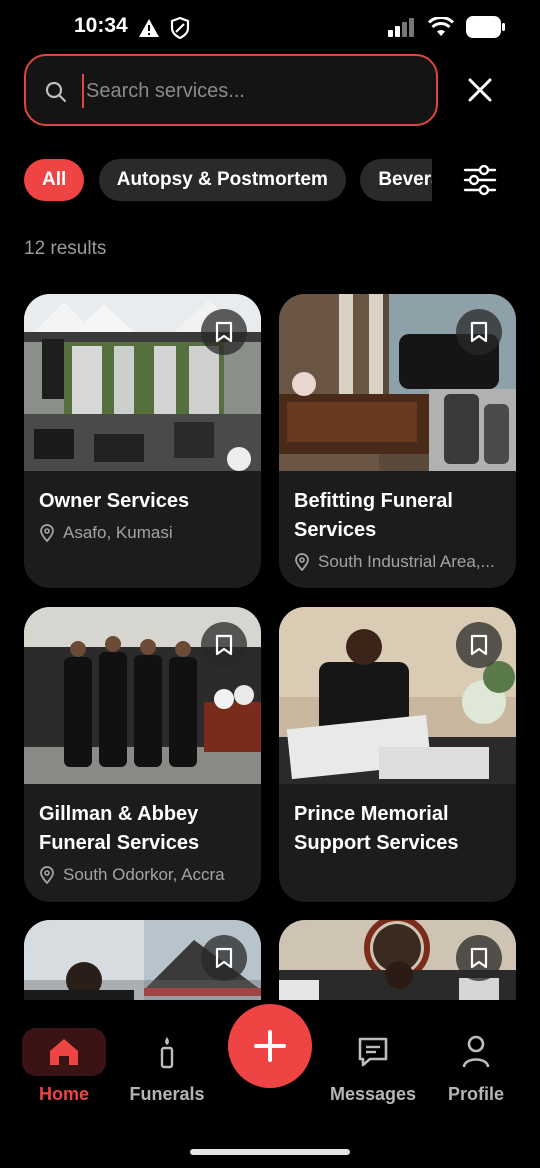 Image resolution: width=540 pixels, height=1168 pixels. I want to click on service-title: Owner Services, so click(114, 501).